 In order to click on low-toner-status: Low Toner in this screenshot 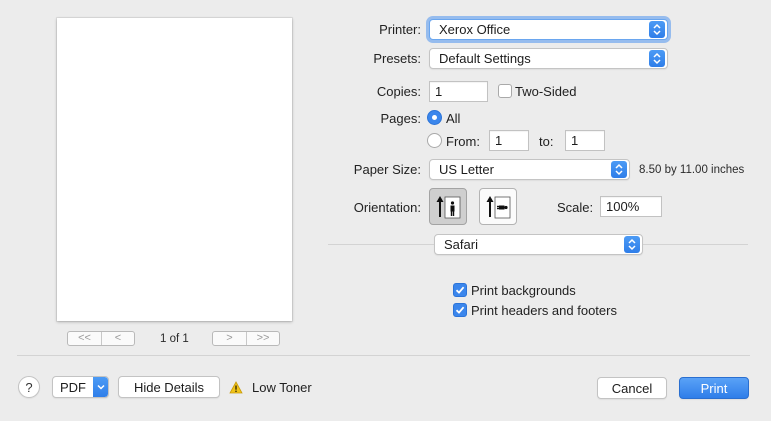, I will do `click(282, 387)`.